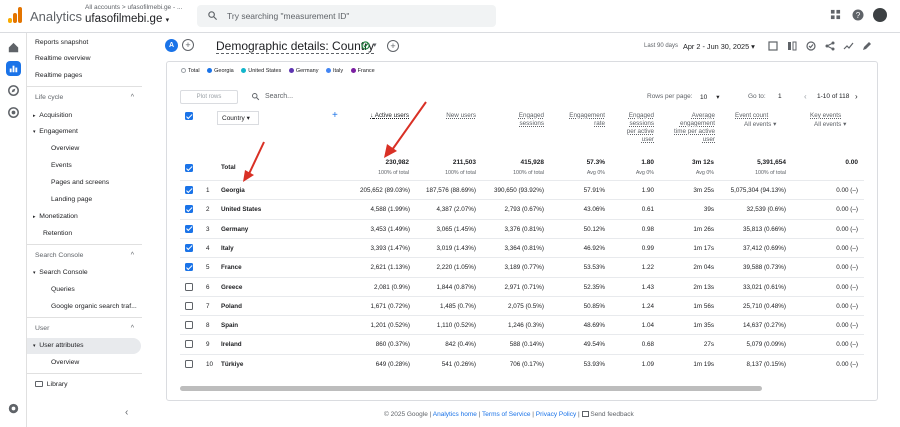  I want to click on customize-report-icon, so click(773, 46).